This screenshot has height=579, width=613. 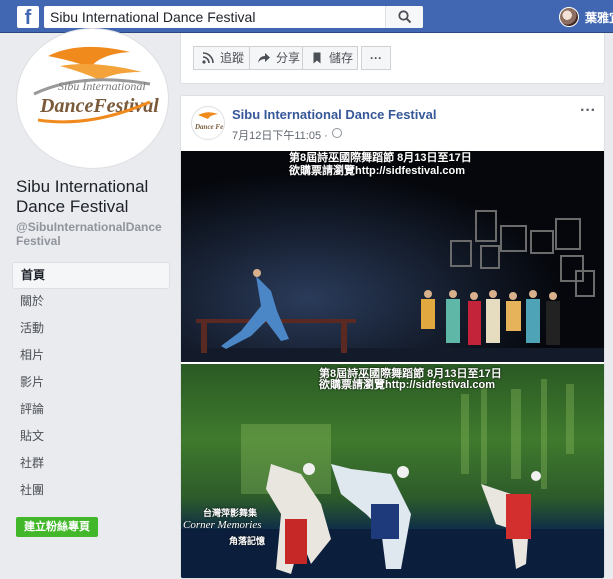 I want to click on public-globe-icon, so click(x=337, y=133).